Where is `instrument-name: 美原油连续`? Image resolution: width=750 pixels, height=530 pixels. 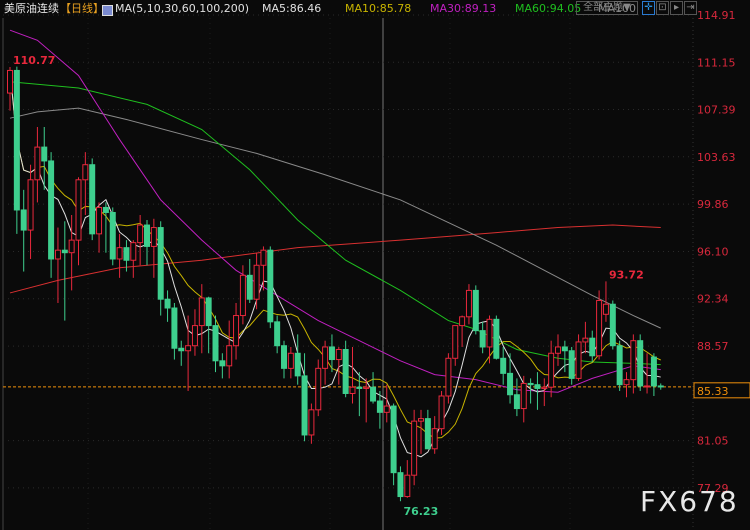 instrument-name: 美原油连续 is located at coordinates (31, 8).